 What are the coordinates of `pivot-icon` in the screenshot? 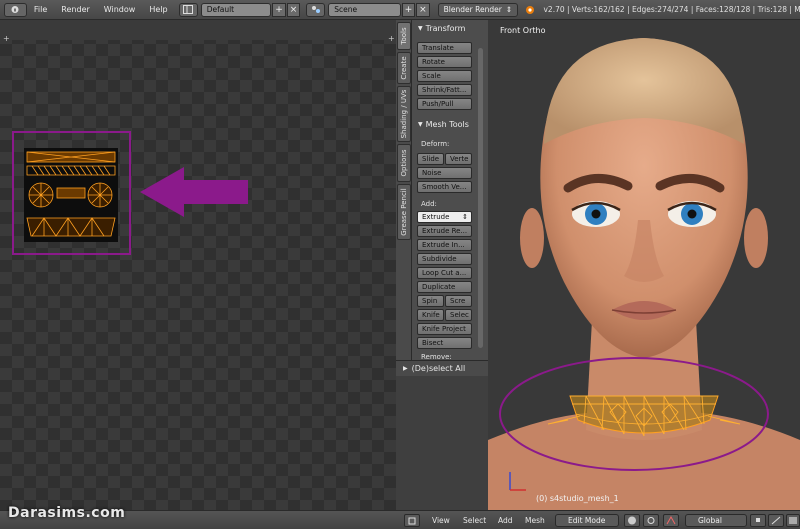 It's located at (651, 520).